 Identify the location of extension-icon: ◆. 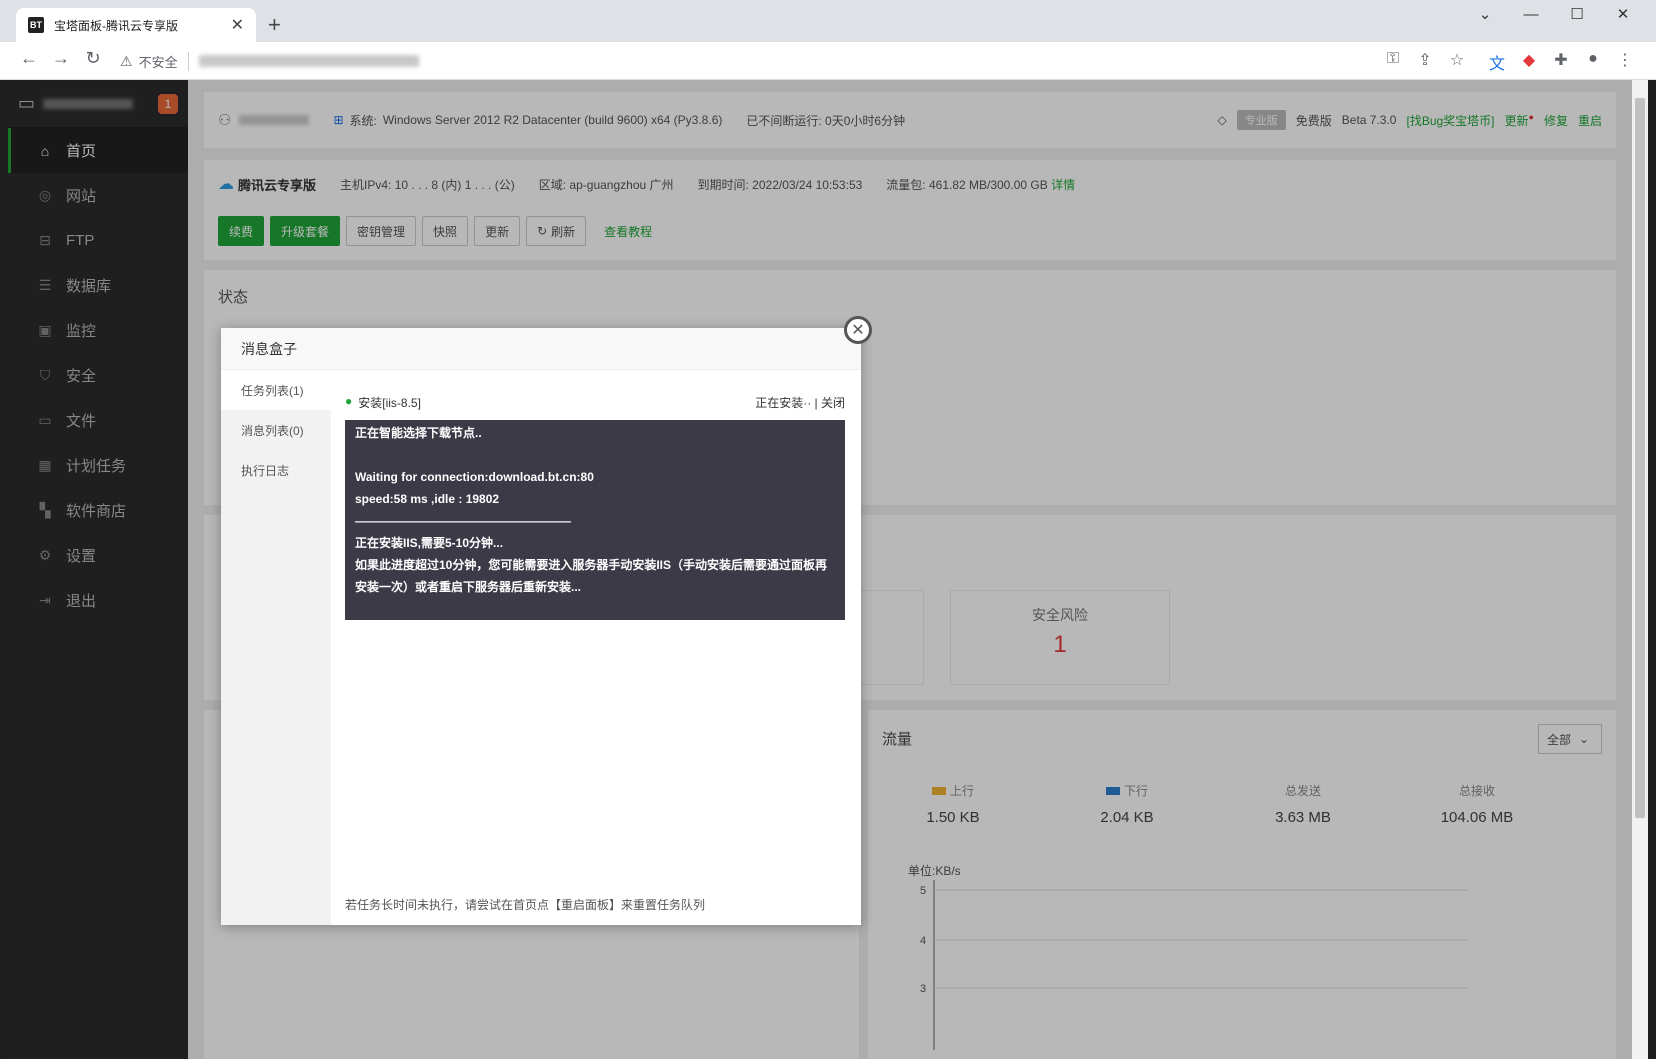
(1529, 60).